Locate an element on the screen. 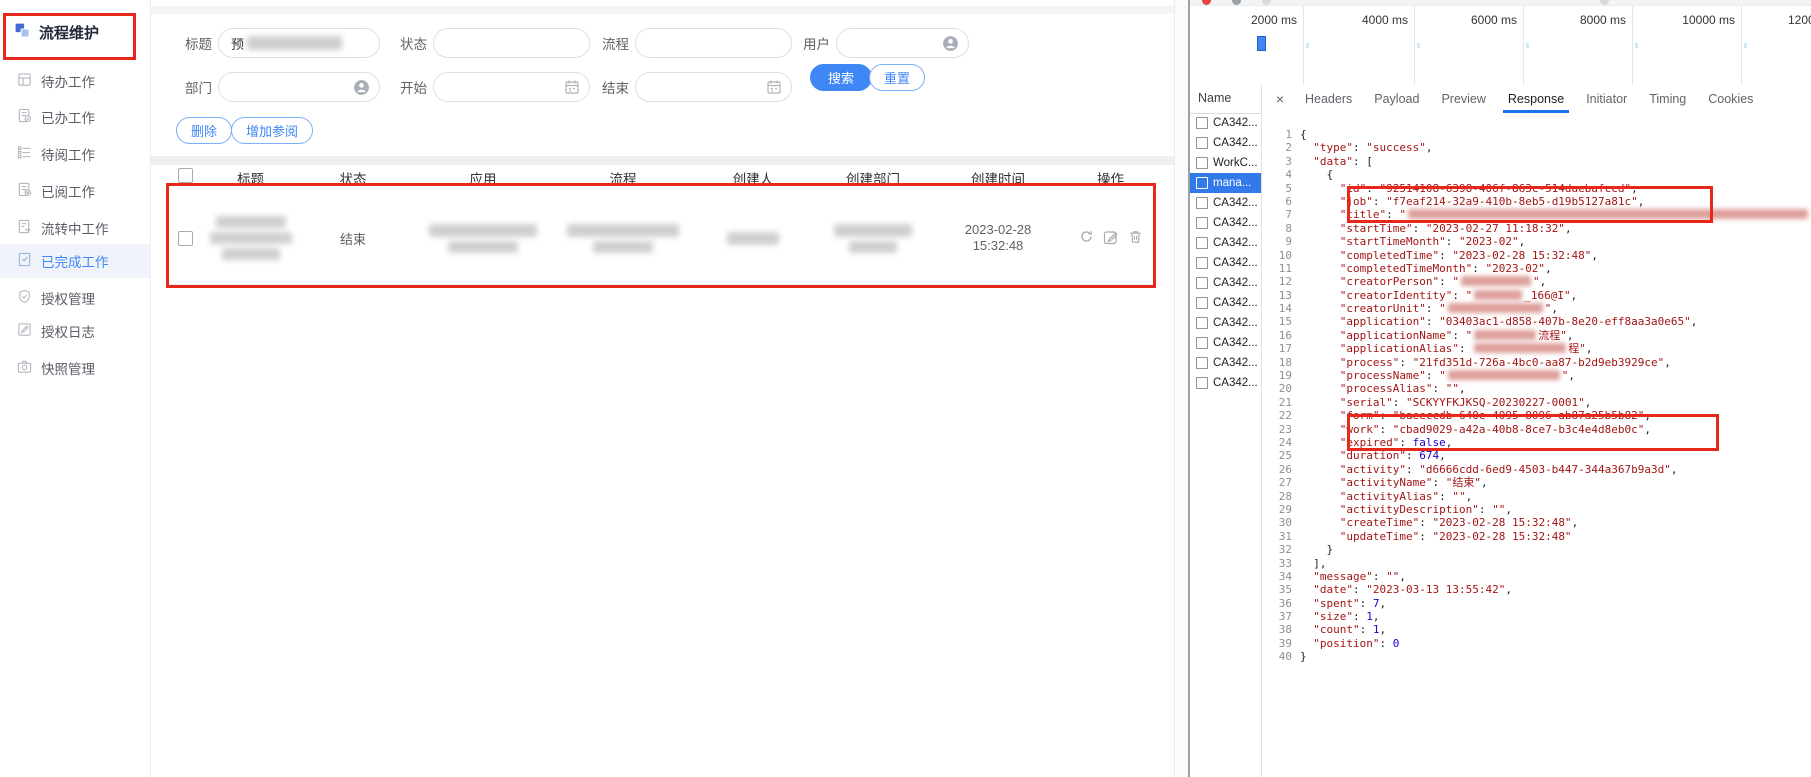 The image size is (1811, 777). tab-initiator: Initiator is located at coordinates (1606, 99).